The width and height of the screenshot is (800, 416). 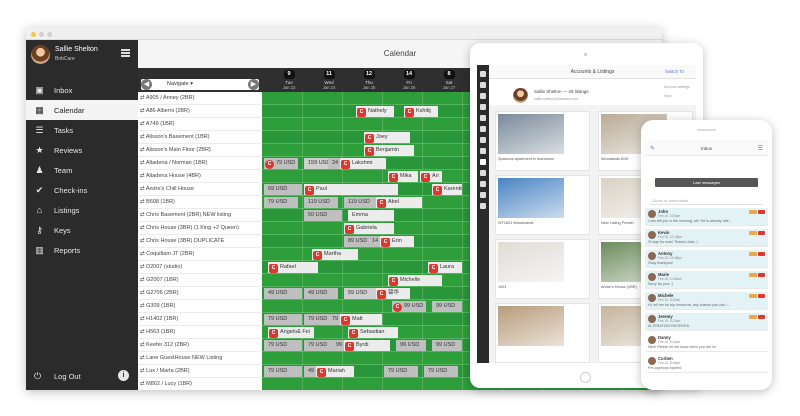 What do you see at coordinates (542, 269) in the screenshot?
I see `listing-card: J403` at bounding box center [542, 269].